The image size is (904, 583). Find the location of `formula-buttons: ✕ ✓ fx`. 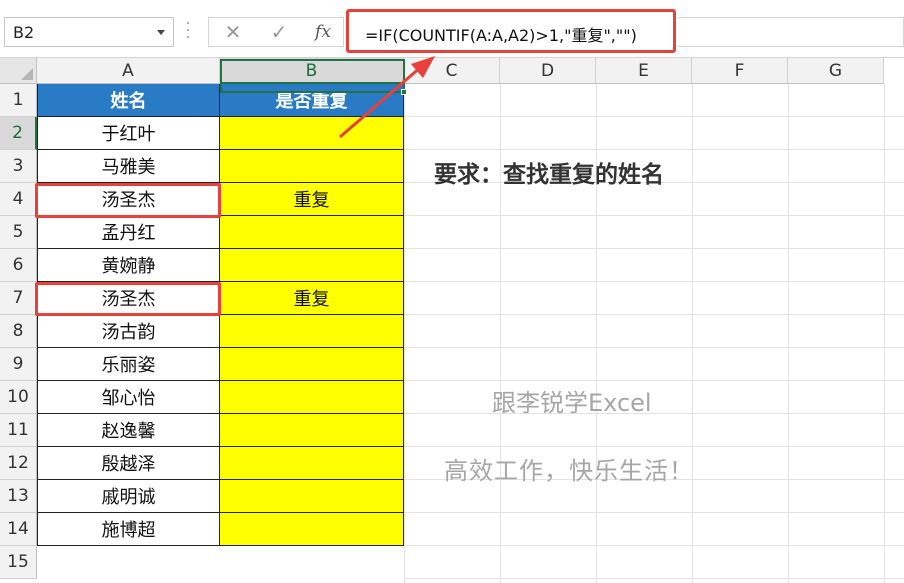

formula-buttons: ✕ ✓ fx is located at coordinates (276, 32).